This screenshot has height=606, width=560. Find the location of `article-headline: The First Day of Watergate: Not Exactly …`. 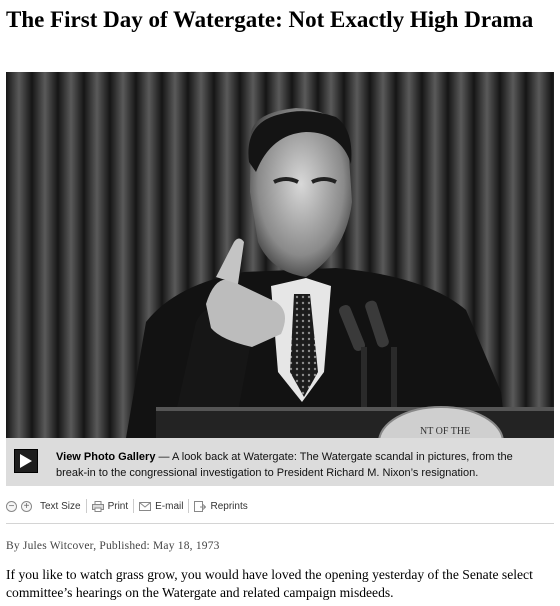

article-headline: The First Day of Watergate: Not Exactly … is located at coordinates (270, 19).